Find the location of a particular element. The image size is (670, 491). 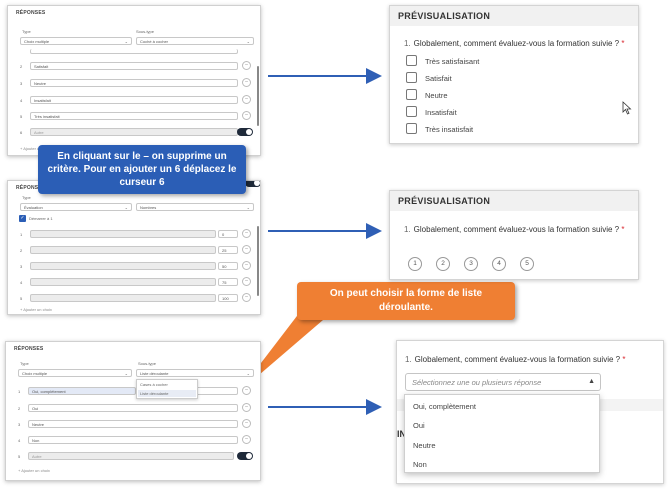

subtype-select: Coché à cocher ⌄ is located at coordinates (195, 41).